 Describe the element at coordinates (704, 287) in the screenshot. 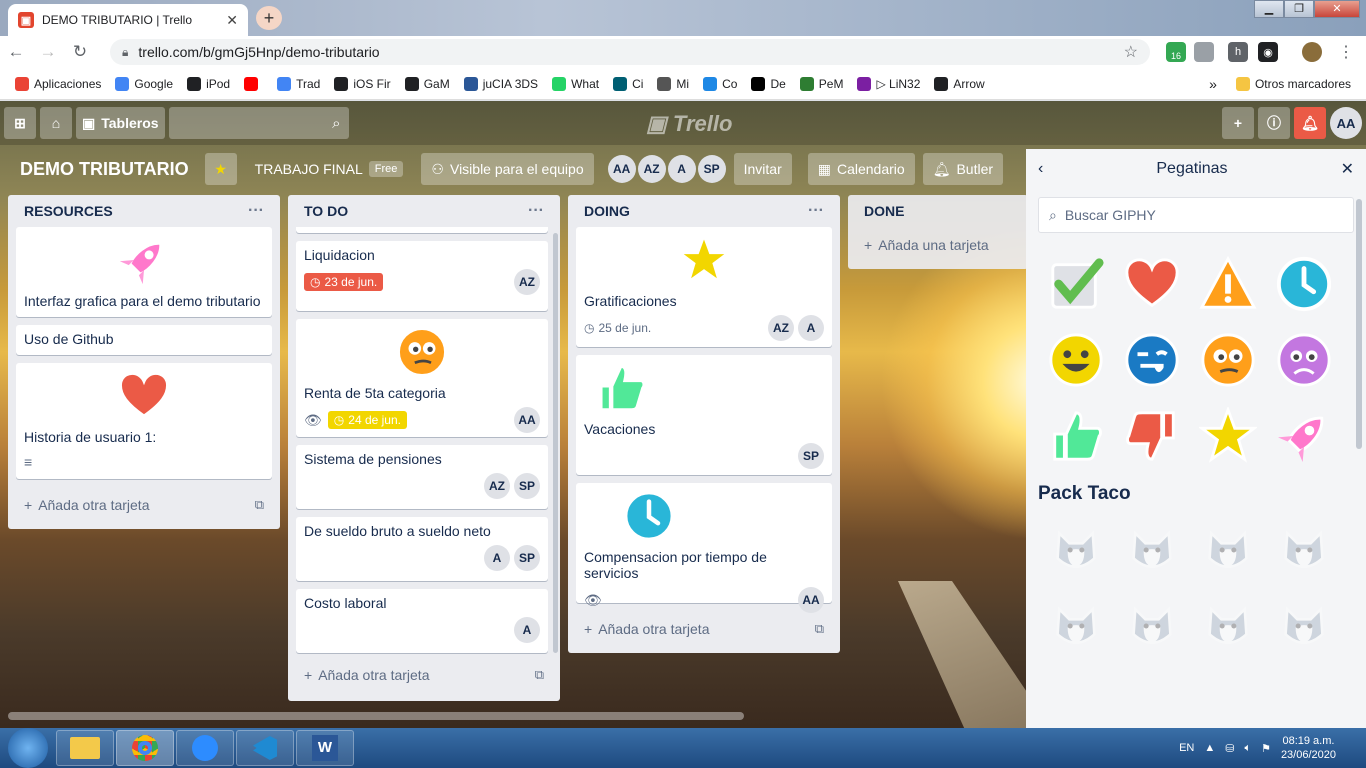

I see `card: Gratificaciones ◷ 25 de jun. AZ A` at that location.